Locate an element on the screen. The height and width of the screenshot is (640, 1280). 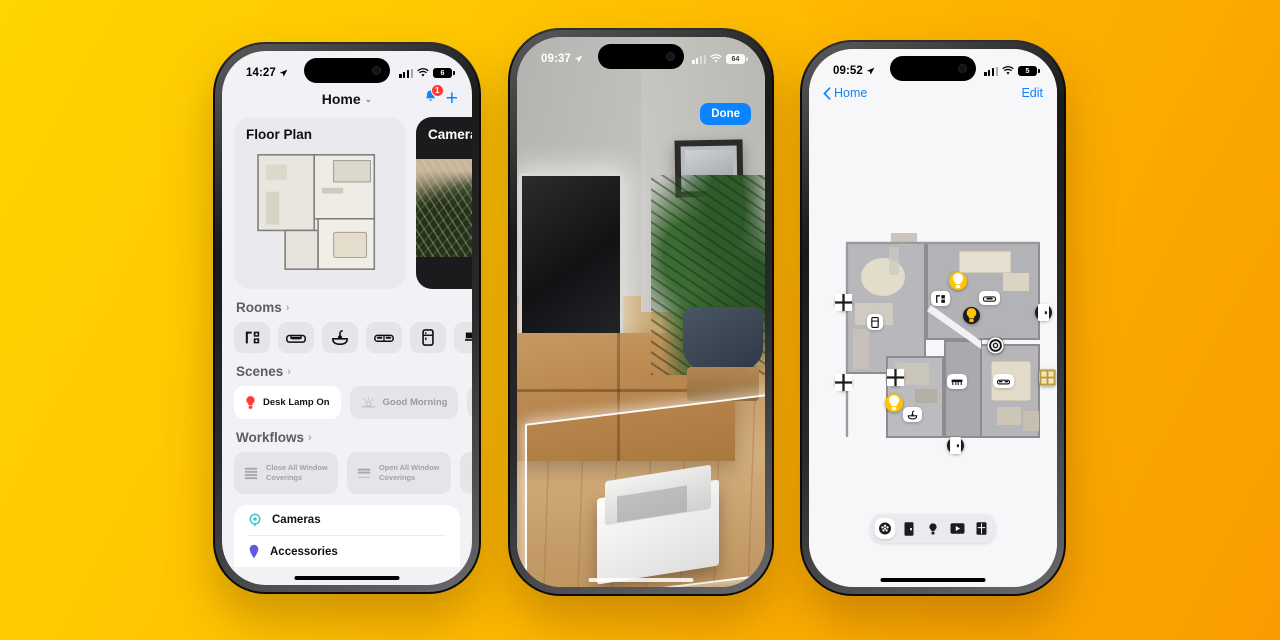
edit-button: Edit is located at coordinates (1032, 93).